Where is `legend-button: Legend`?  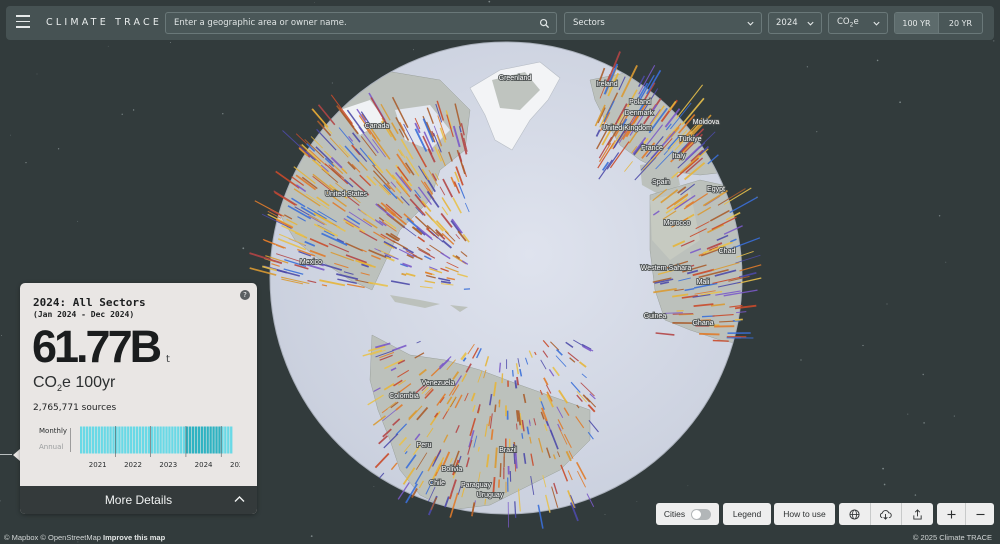 legend-button: Legend is located at coordinates (747, 514).